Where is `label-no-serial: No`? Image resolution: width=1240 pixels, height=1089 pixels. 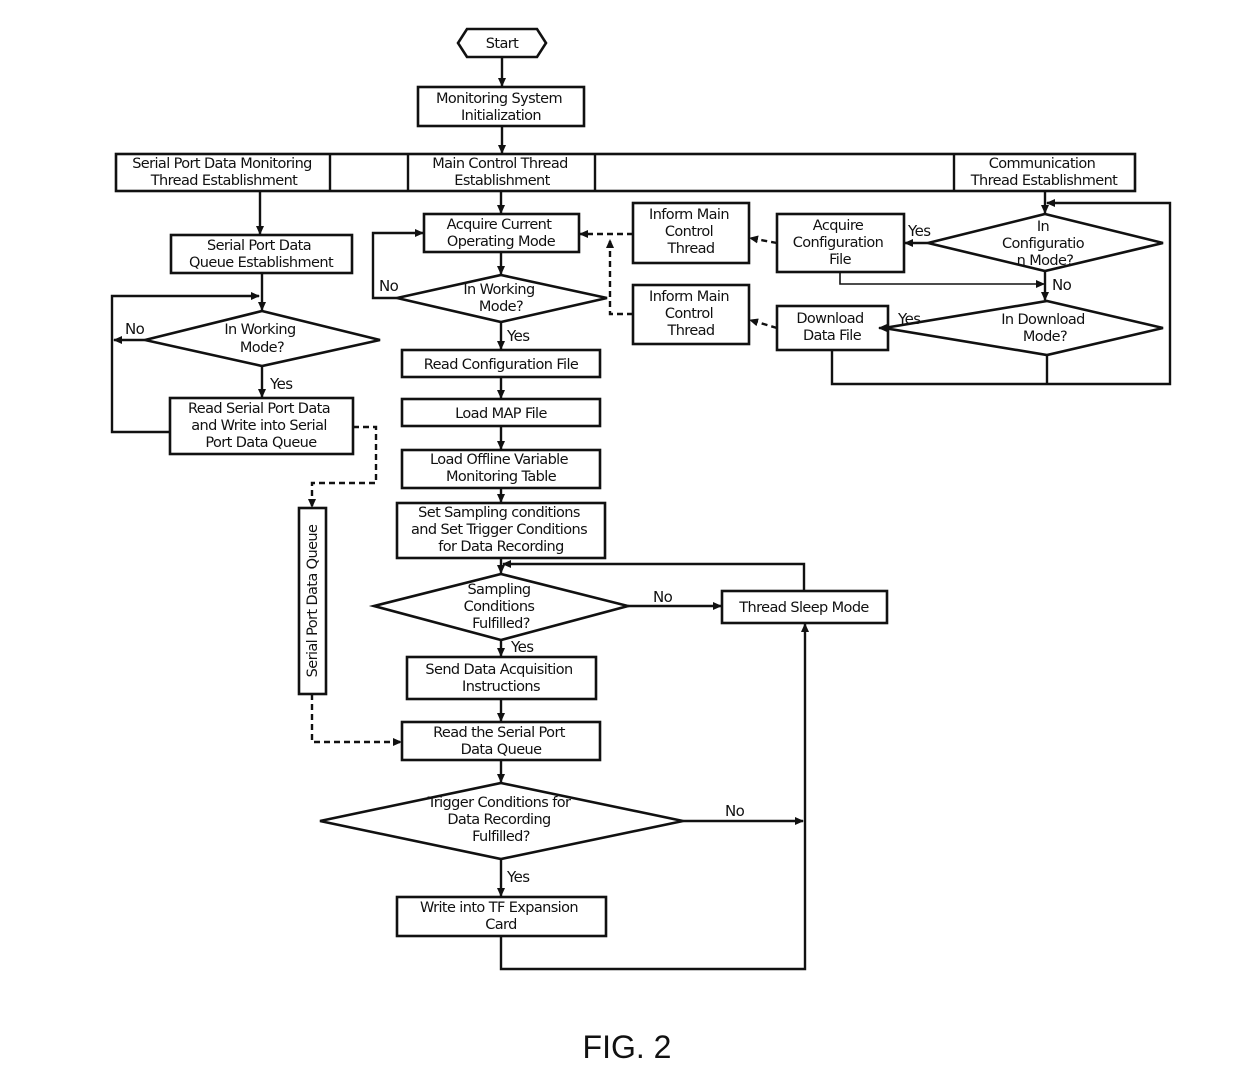 label-no-serial: No is located at coordinates (135, 329).